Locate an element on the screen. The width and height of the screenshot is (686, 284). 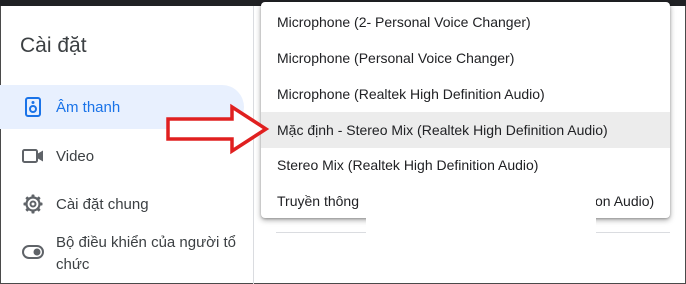
menu-item-label-tail: on Audio) is located at coordinates (625, 201).